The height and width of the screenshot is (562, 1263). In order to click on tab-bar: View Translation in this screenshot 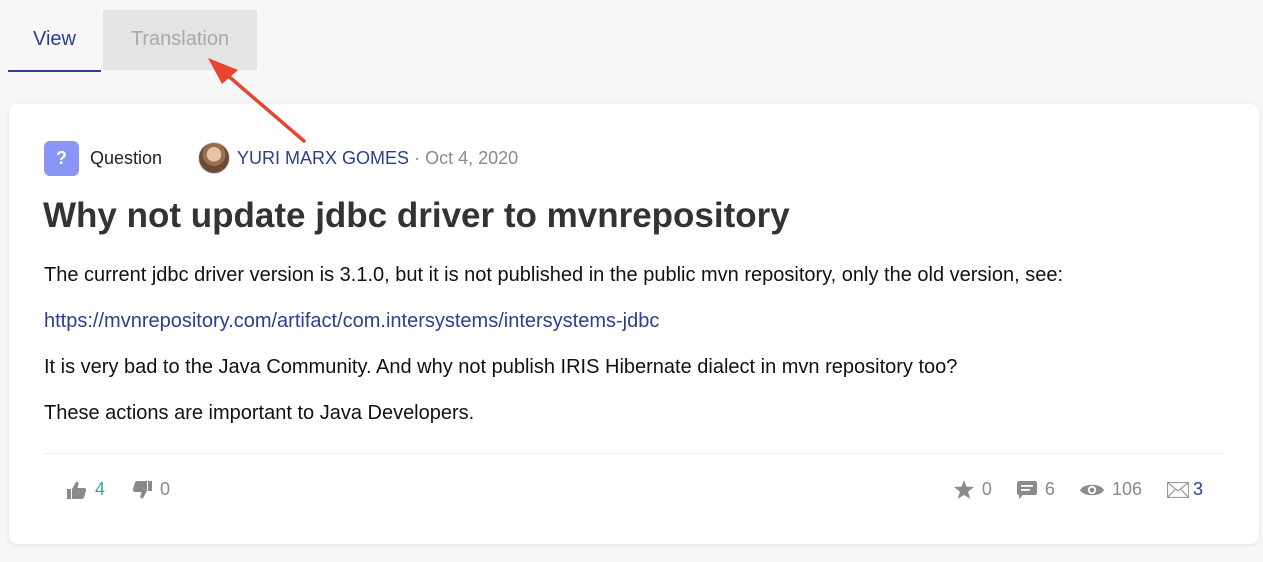, I will do `click(132, 41)`.